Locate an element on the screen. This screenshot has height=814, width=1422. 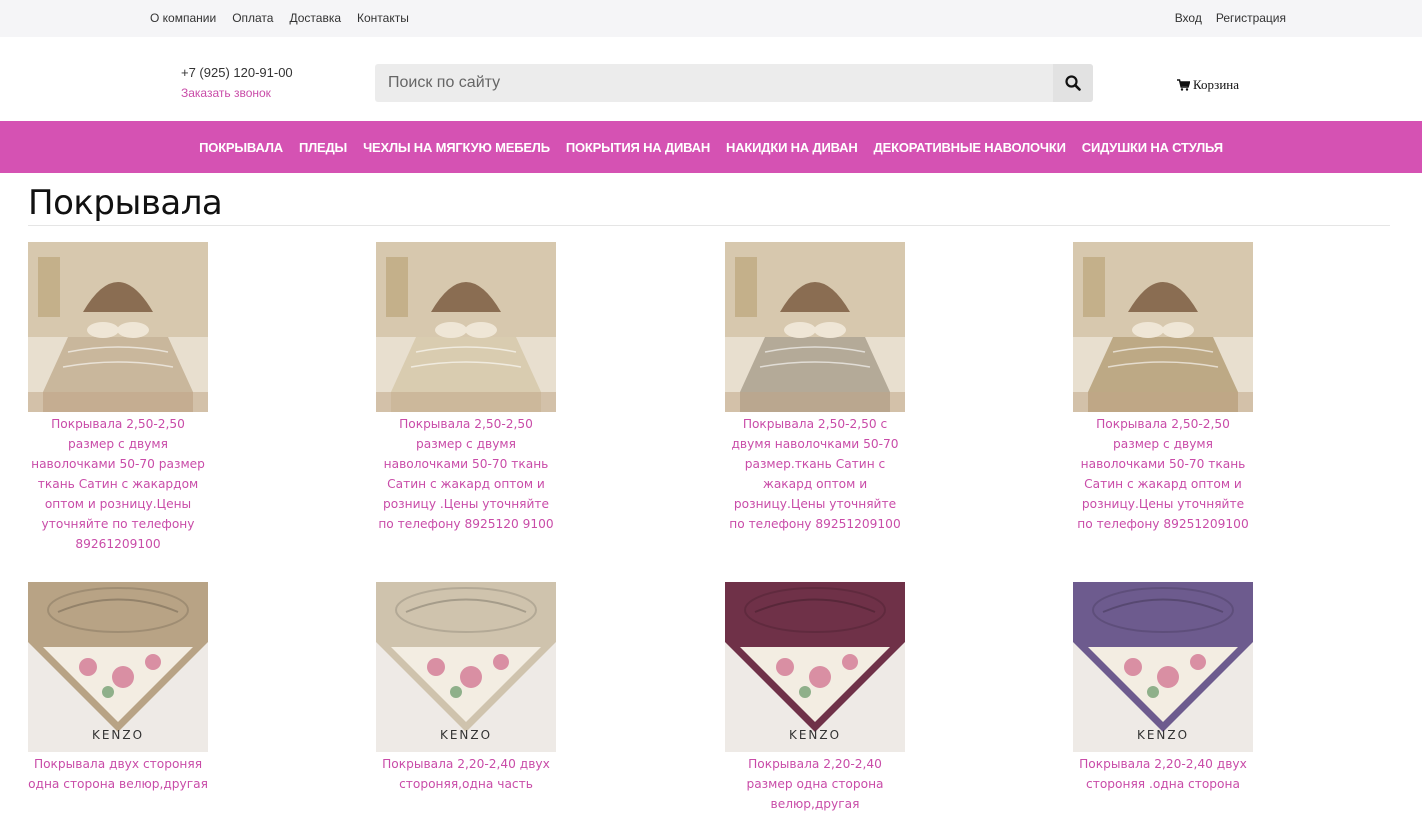
nav-decorative-pillowcases: ДЕКОРАТИВНЫЕ НАВОЛОЧКИ is located at coordinates (970, 147).